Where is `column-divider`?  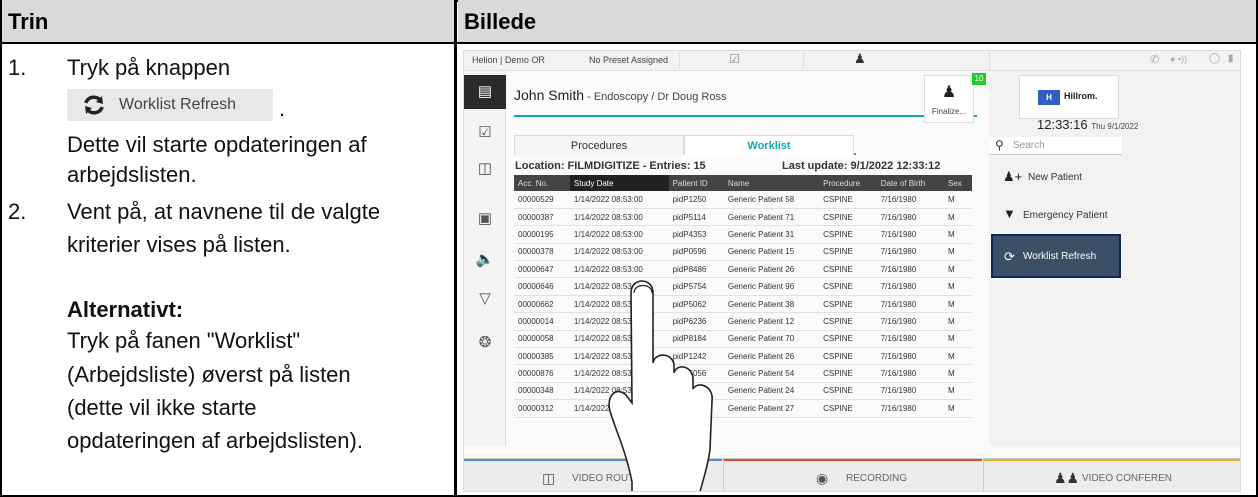 column-divider is located at coordinates (455, 248).